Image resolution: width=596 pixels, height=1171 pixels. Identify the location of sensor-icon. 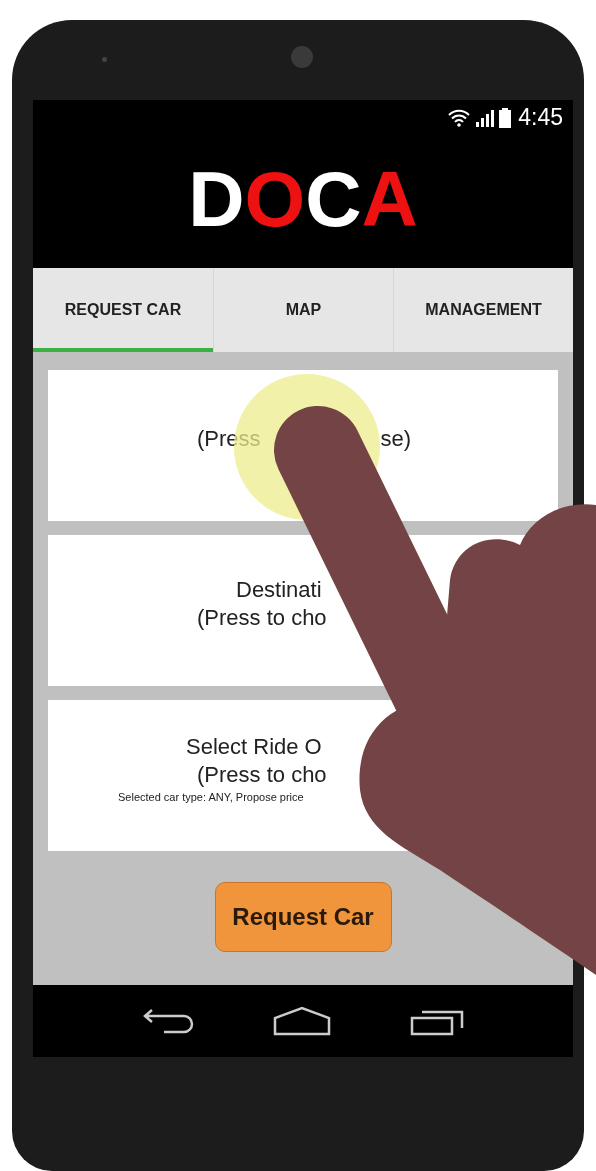
(104, 59).